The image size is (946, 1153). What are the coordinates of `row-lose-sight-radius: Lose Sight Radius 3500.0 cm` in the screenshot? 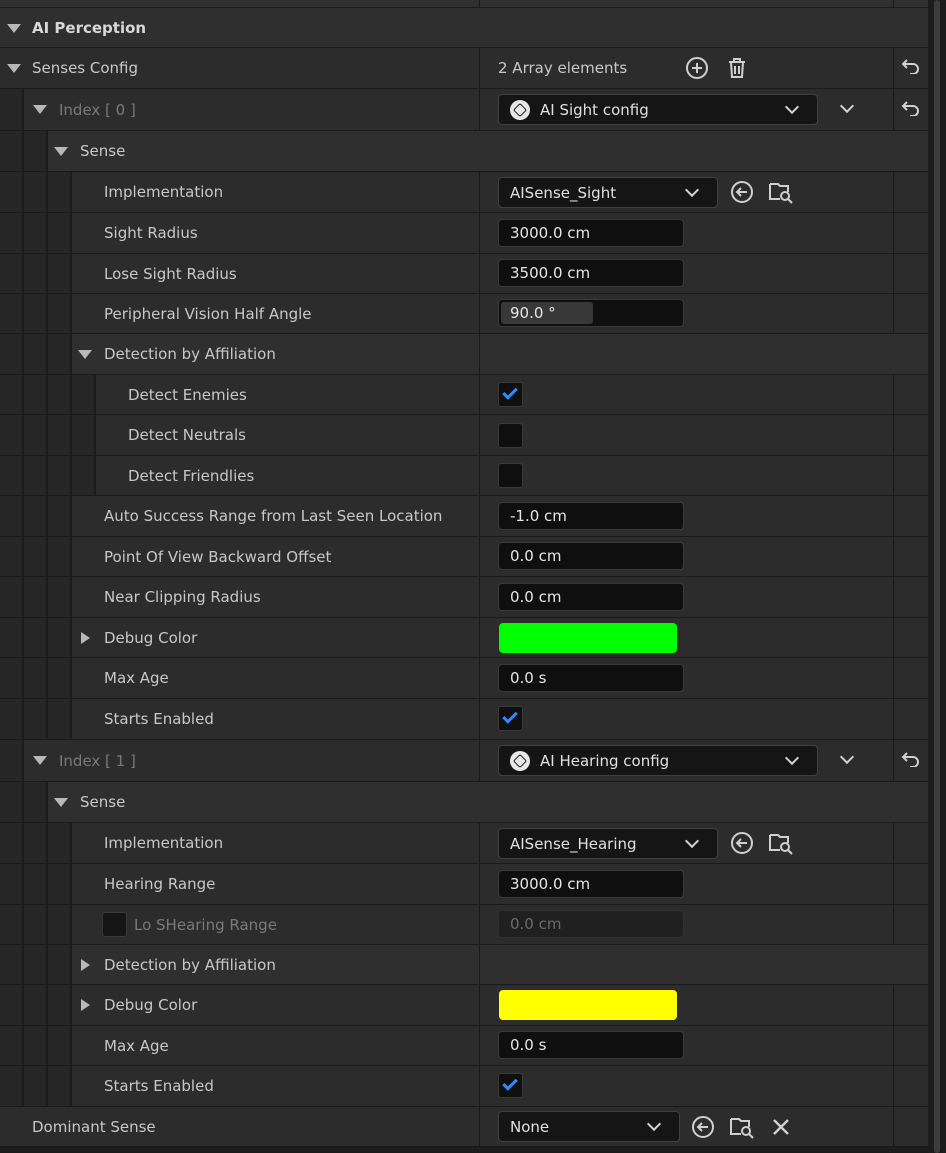 It's located at (464, 274).